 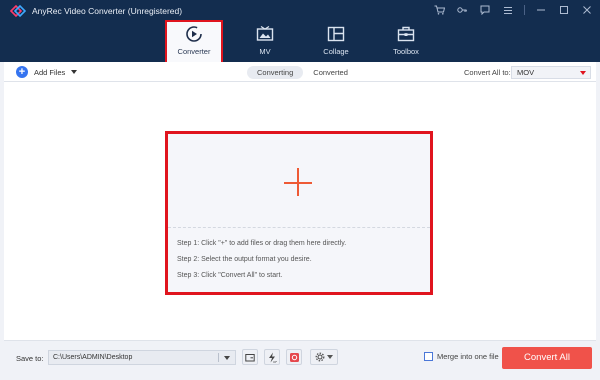 I want to click on menu-icon, so click(x=508, y=10).